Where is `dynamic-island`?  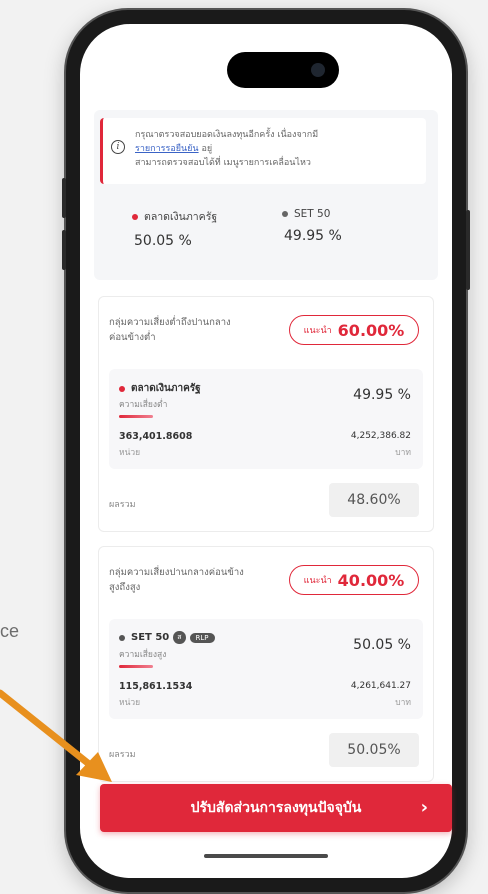 dynamic-island is located at coordinates (283, 70).